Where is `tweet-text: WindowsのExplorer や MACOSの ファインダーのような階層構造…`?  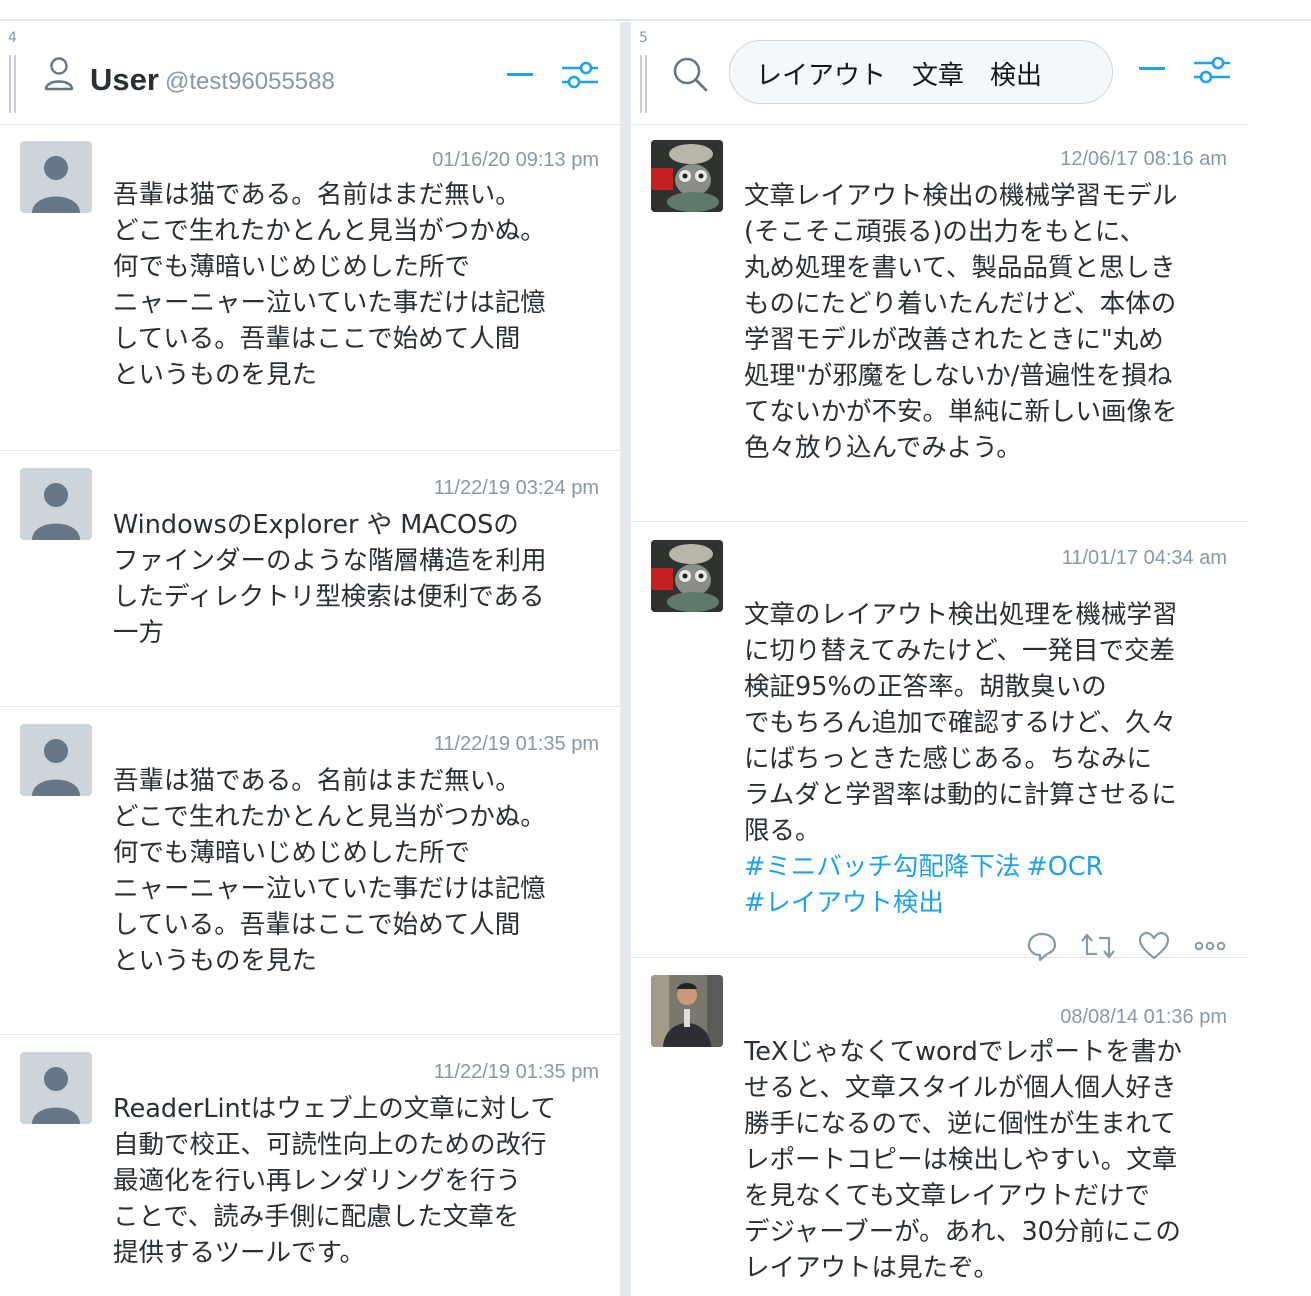 tweet-text: WindowsのExplorer や MACOSの ファインダーのような階層構造… is located at coordinates (330, 579).